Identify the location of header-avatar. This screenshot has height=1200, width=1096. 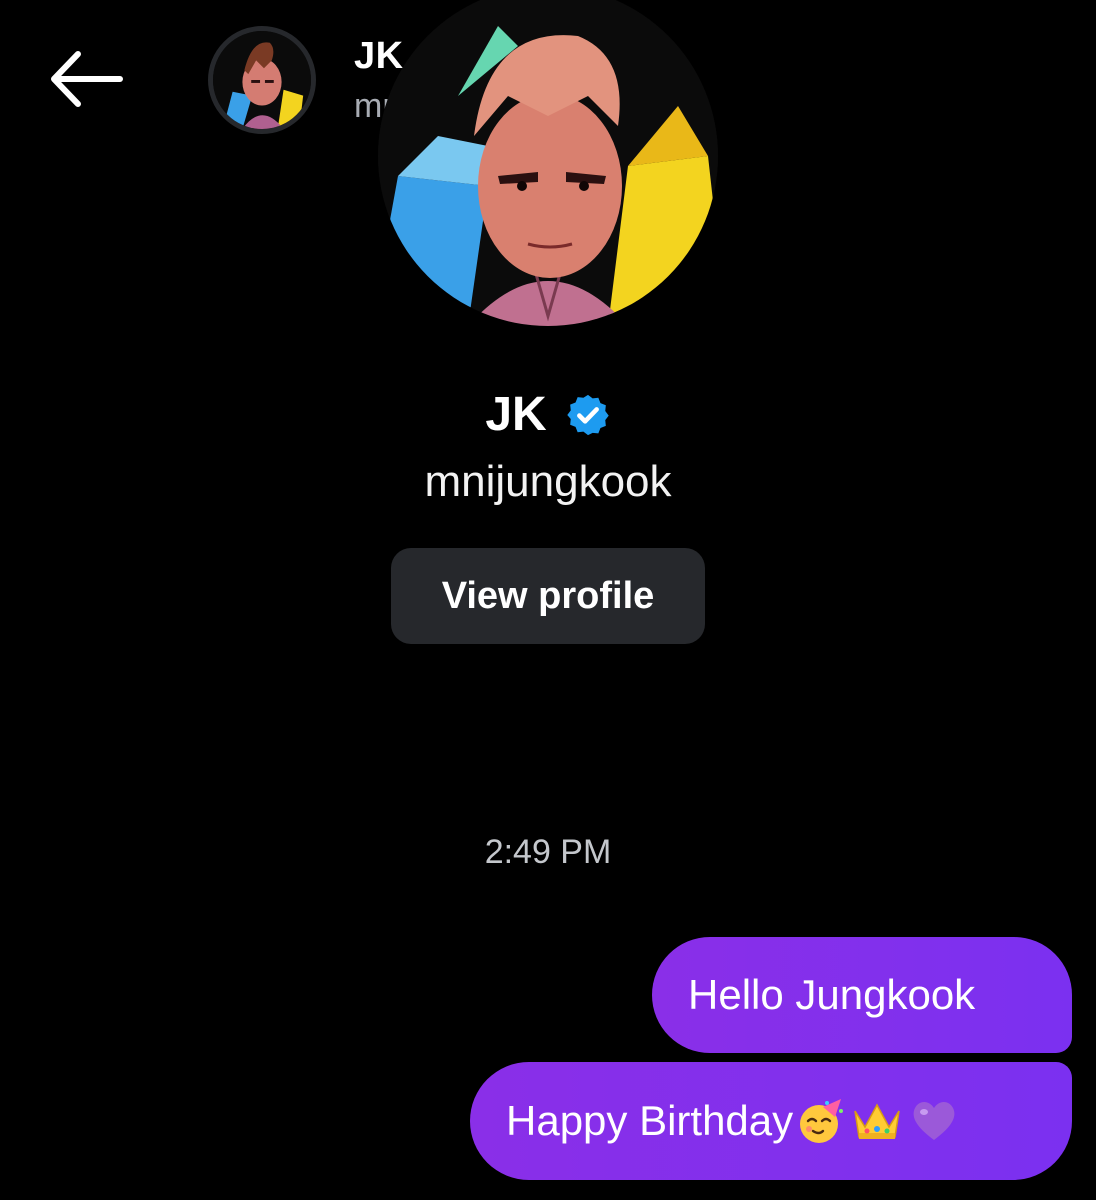
(262, 80).